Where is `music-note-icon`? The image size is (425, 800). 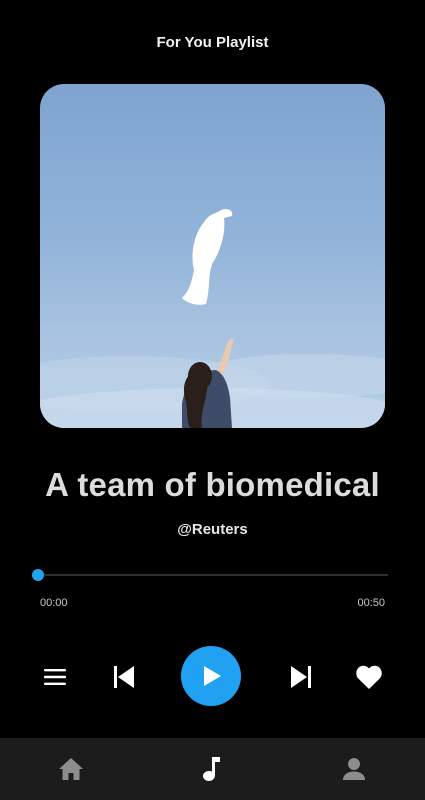 music-note-icon is located at coordinates (211, 769).